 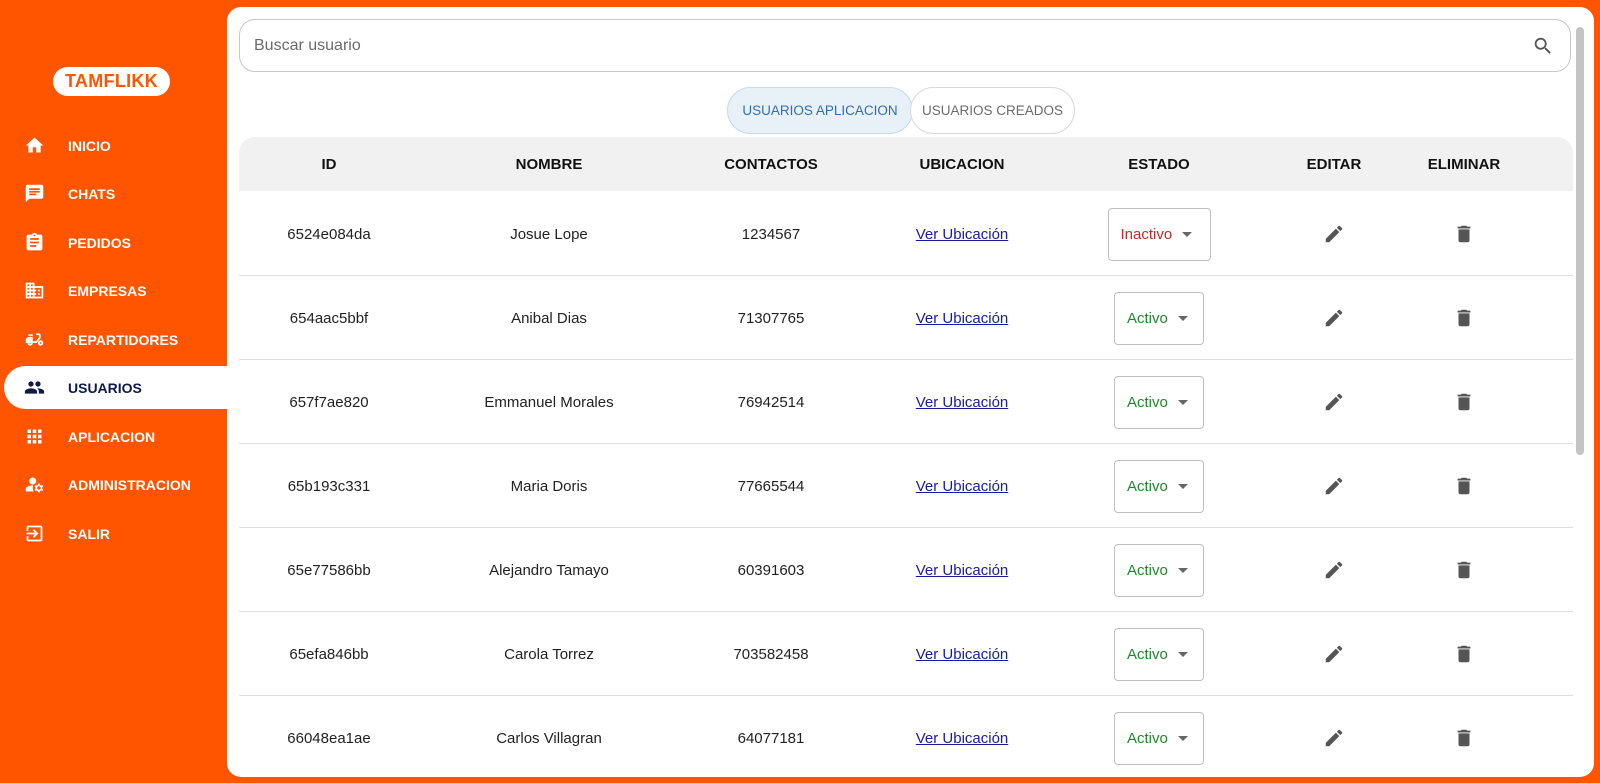 What do you see at coordinates (34, 534) in the screenshot?
I see `exit-icon` at bounding box center [34, 534].